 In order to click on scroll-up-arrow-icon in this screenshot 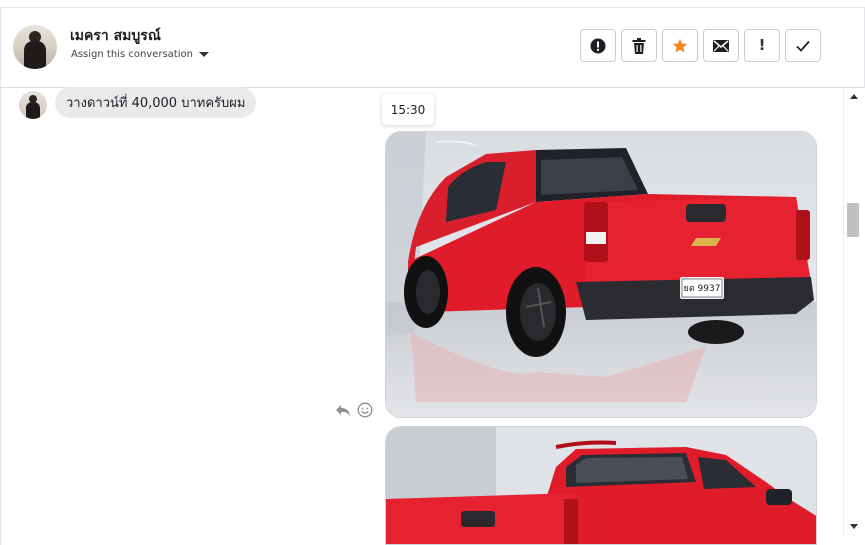, I will do `click(854, 96)`.